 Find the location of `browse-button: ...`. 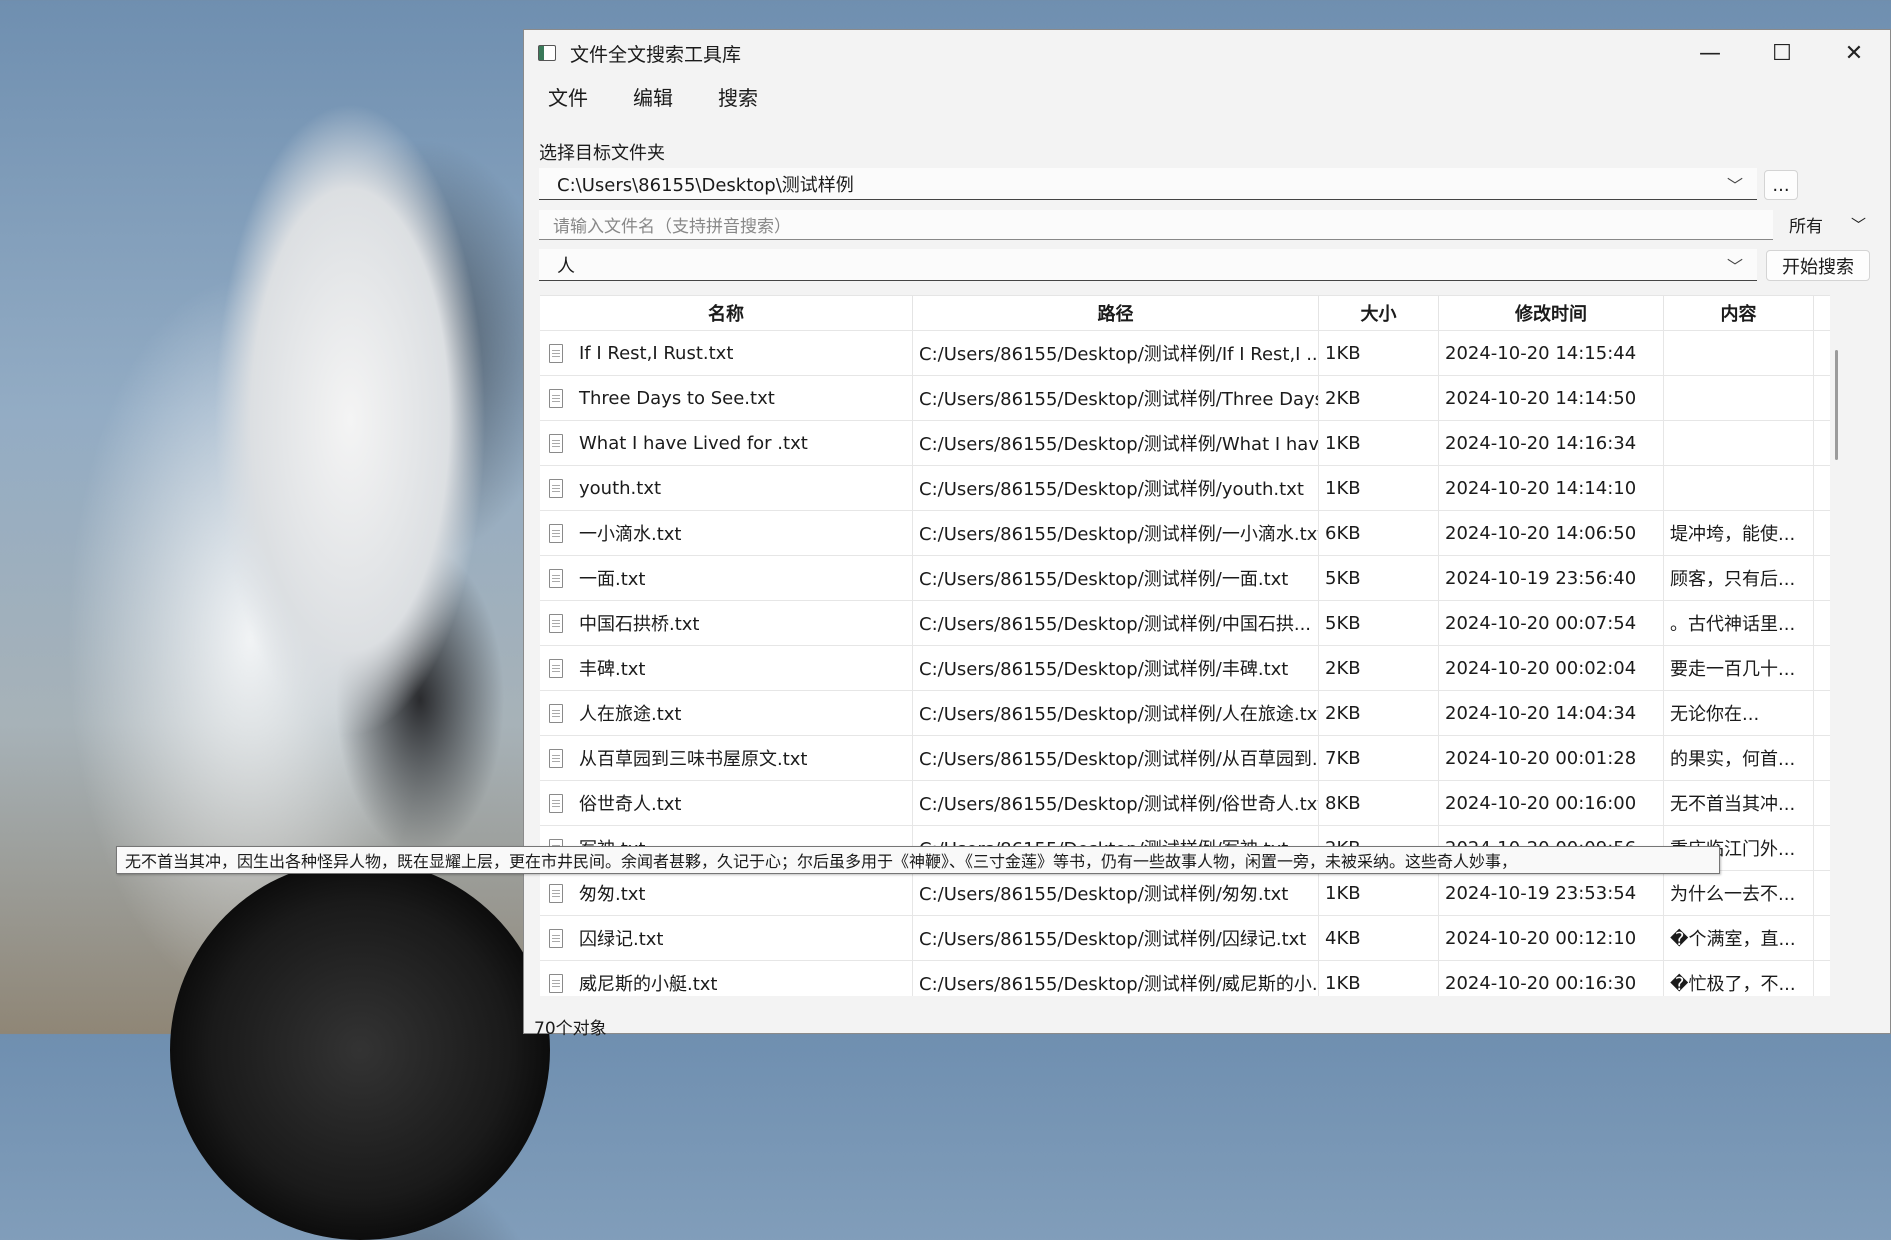

browse-button: ... is located at coordinates (1781, 185).